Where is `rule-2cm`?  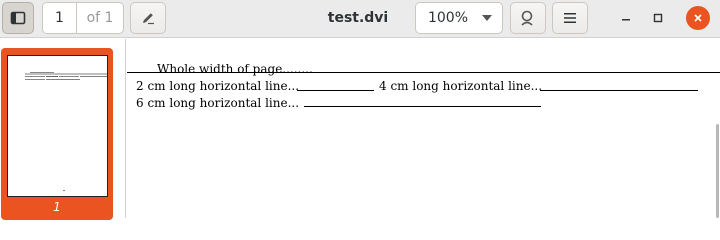 rule-2cm is located at coordinates (335, 90).